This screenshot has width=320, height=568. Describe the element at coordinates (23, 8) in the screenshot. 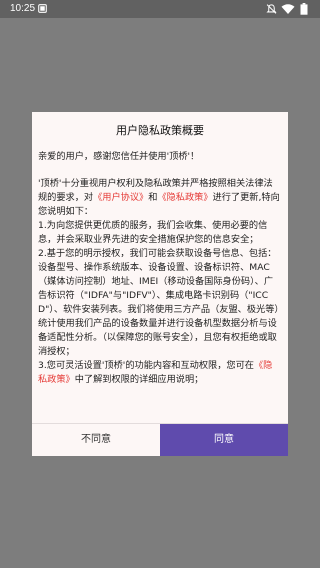

I see `status-time: 10:25` at that location.